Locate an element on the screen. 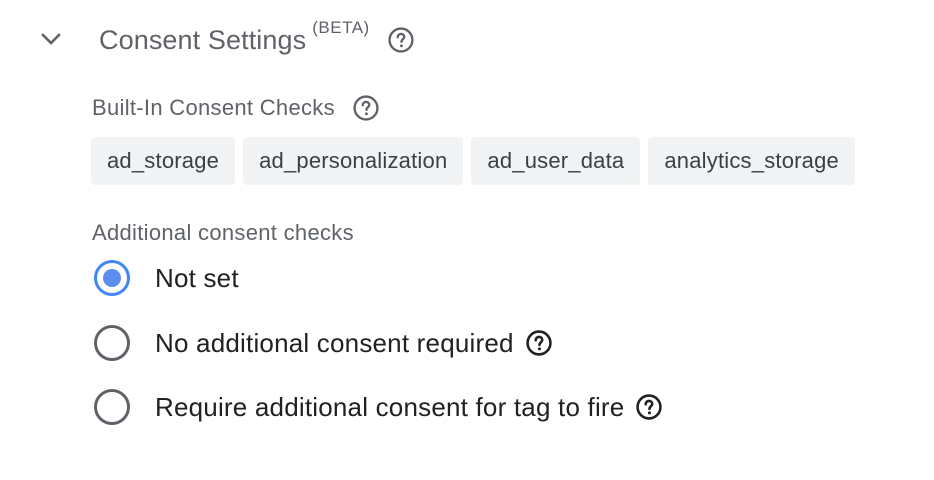 Image resolution: width=934 pixels, height=480 pixels. consent-chip: analytics_storage is located at coordinates (751, 161).